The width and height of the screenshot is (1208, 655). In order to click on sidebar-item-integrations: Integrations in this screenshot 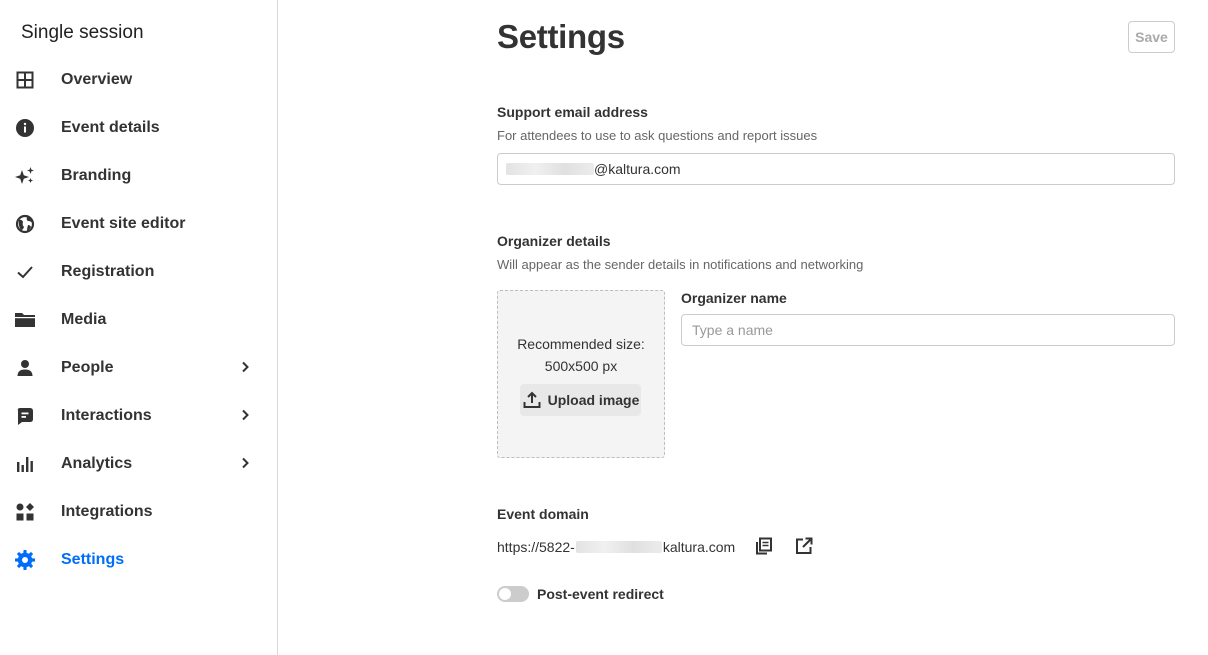, I will do `click(138, 512)`.